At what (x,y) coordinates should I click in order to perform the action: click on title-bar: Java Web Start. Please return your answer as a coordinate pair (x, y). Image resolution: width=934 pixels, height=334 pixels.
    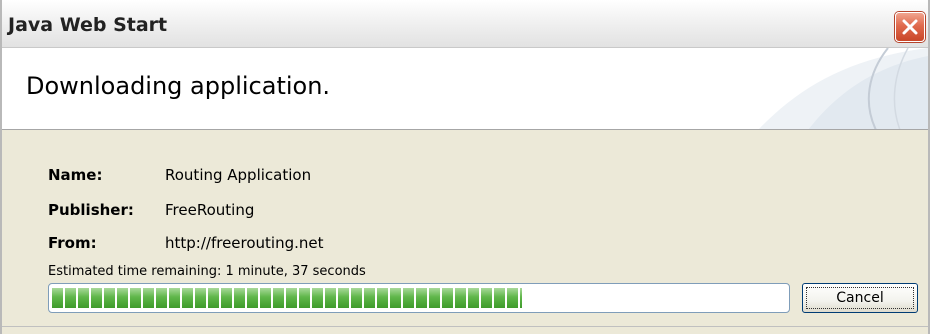
    Looking at the image, I should click on (465, 24).